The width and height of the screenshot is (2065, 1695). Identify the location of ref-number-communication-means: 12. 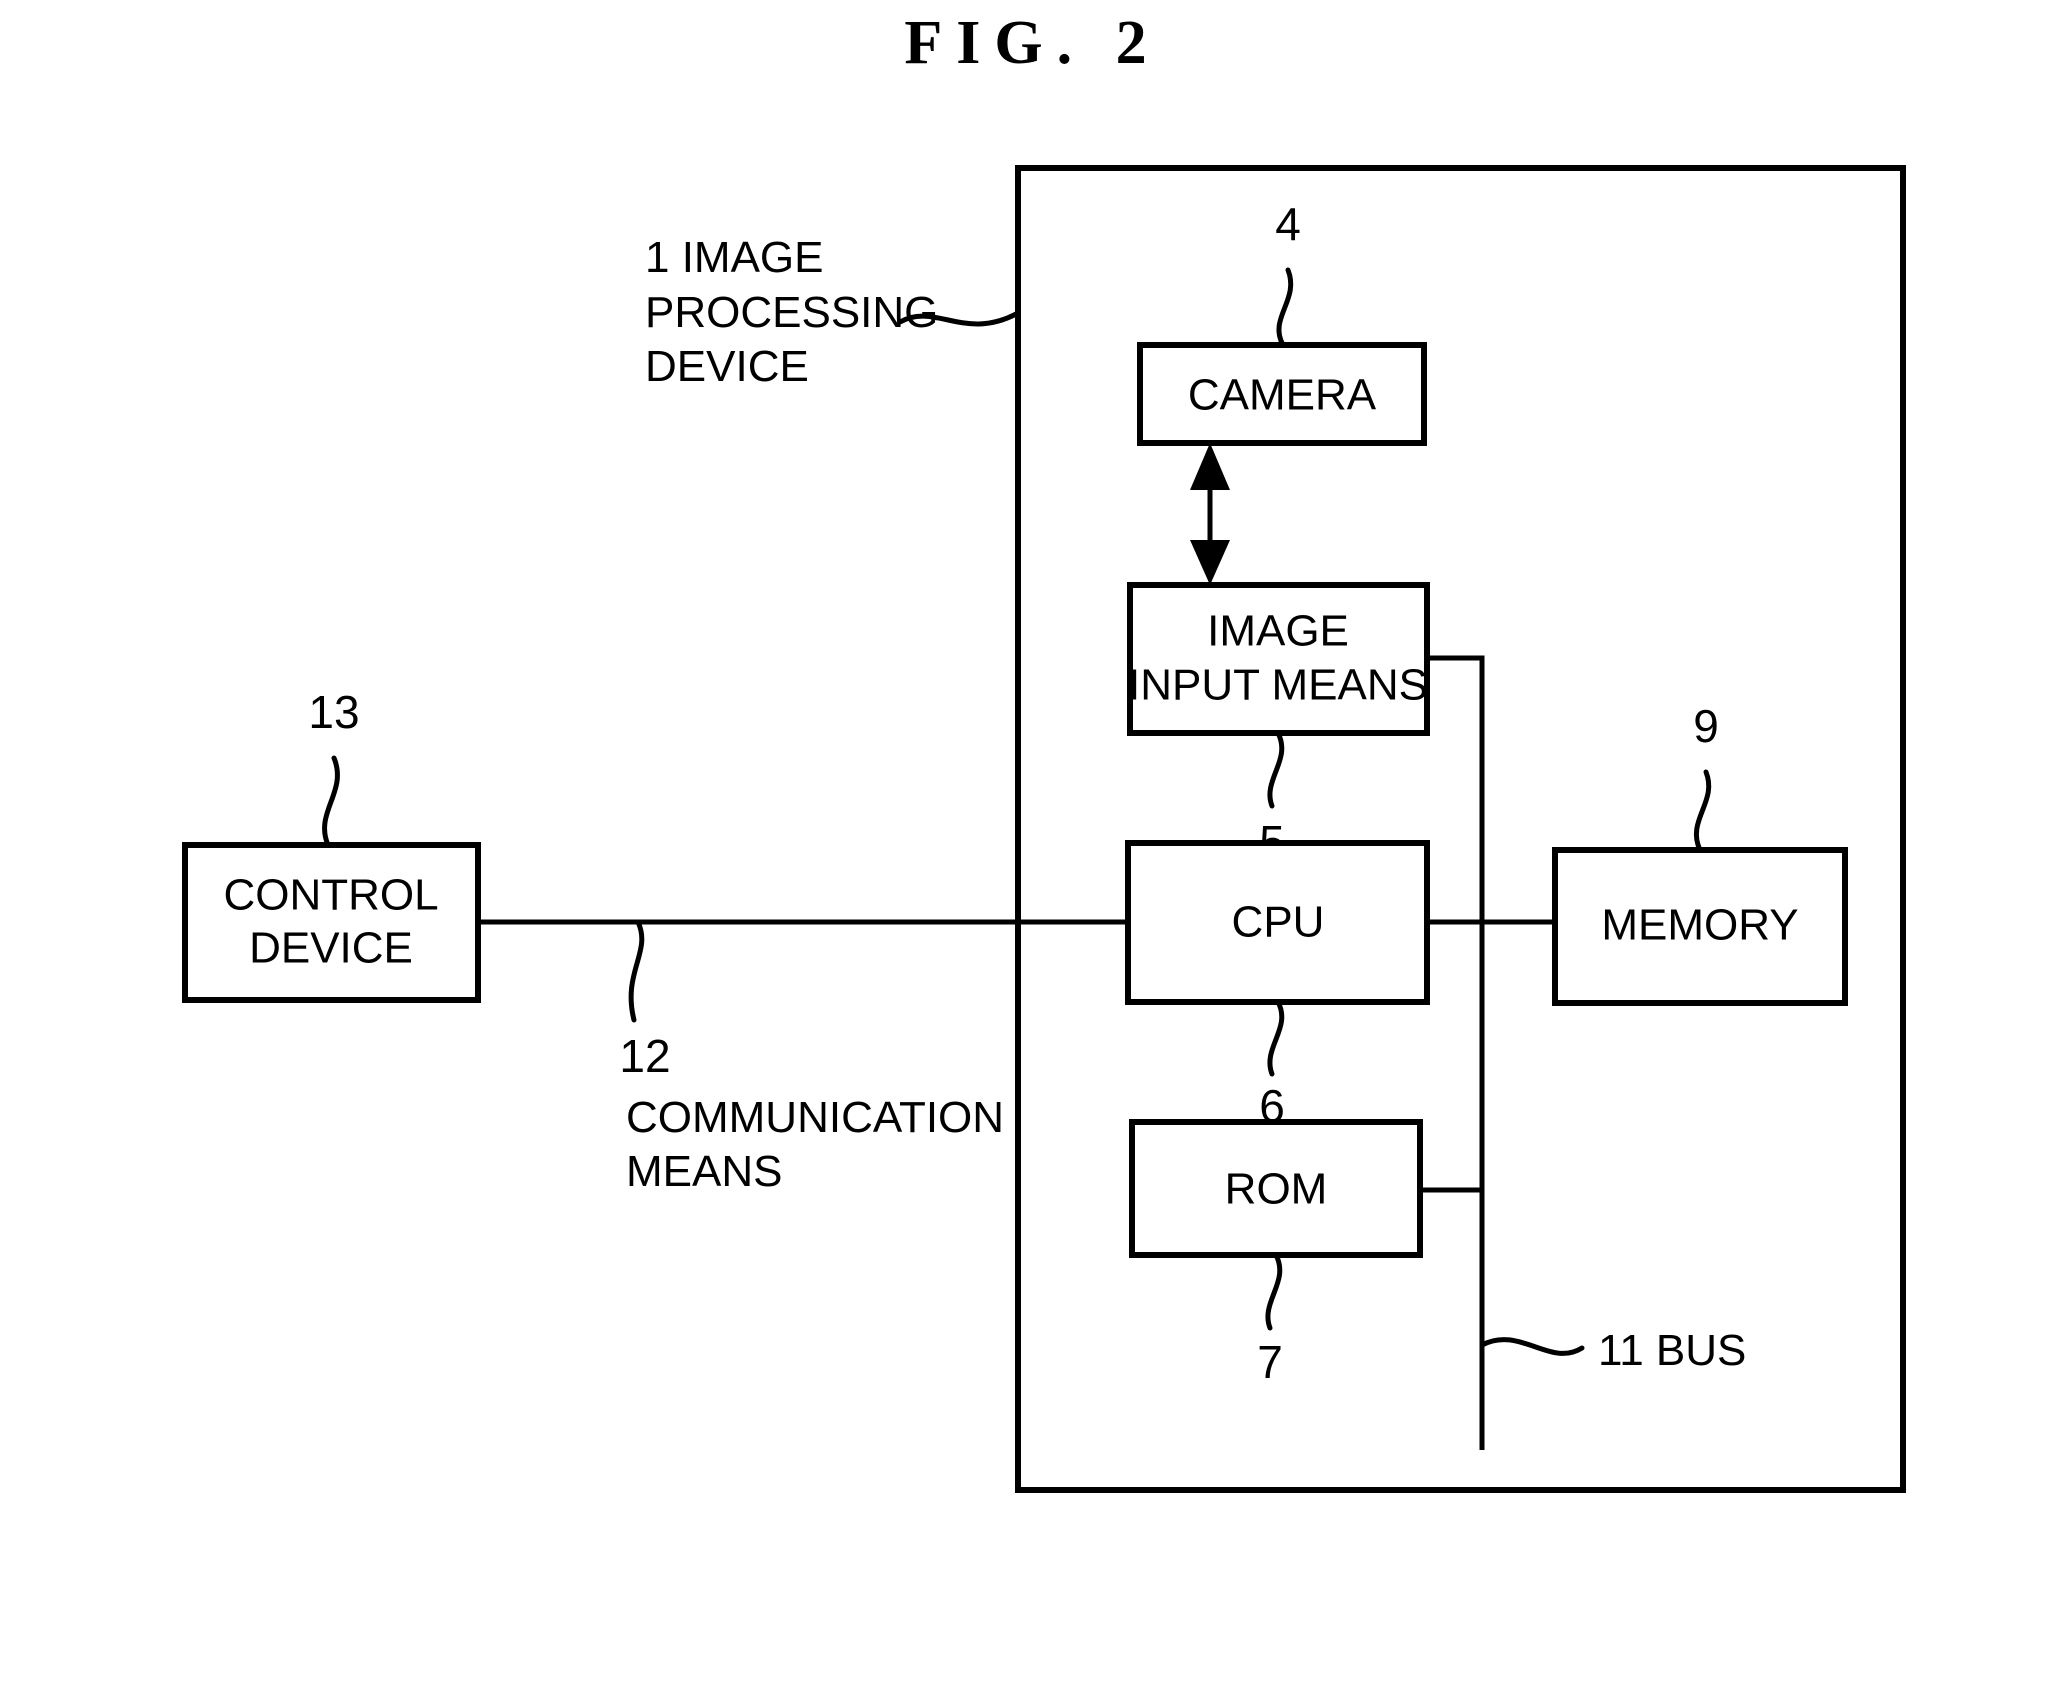
(644, 1056).